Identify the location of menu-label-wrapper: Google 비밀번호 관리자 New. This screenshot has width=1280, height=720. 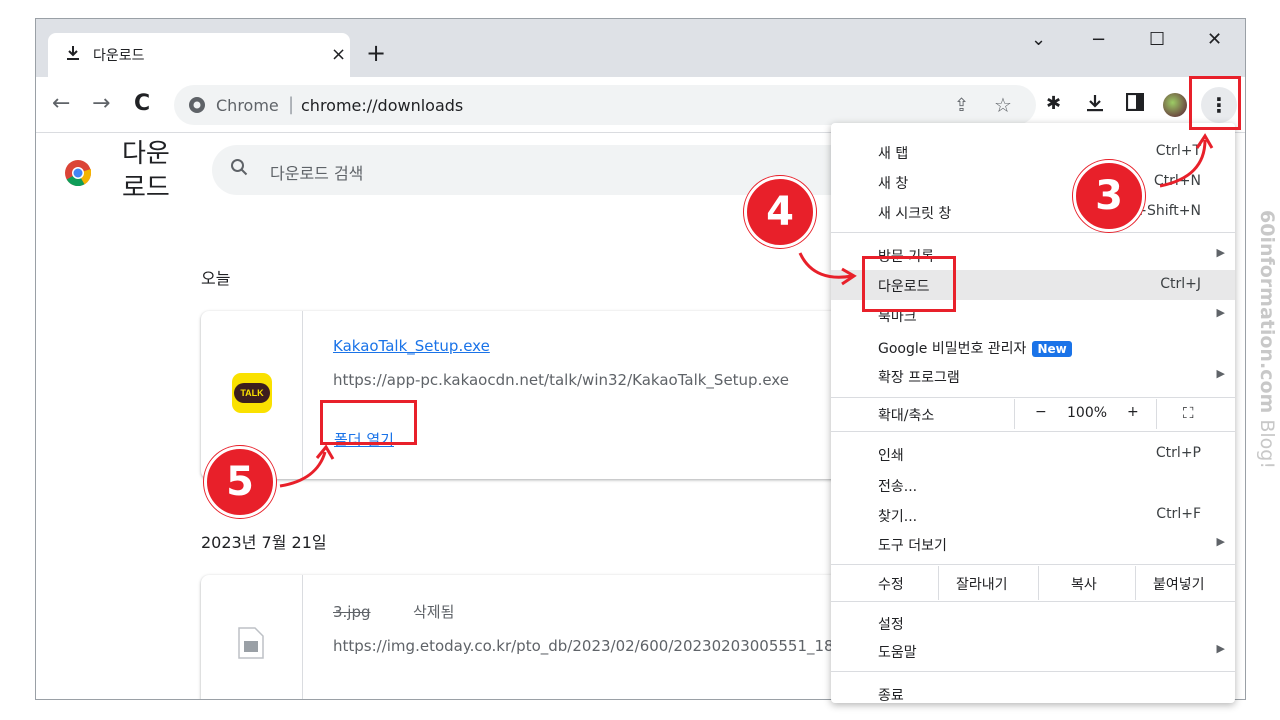
(975, 348).